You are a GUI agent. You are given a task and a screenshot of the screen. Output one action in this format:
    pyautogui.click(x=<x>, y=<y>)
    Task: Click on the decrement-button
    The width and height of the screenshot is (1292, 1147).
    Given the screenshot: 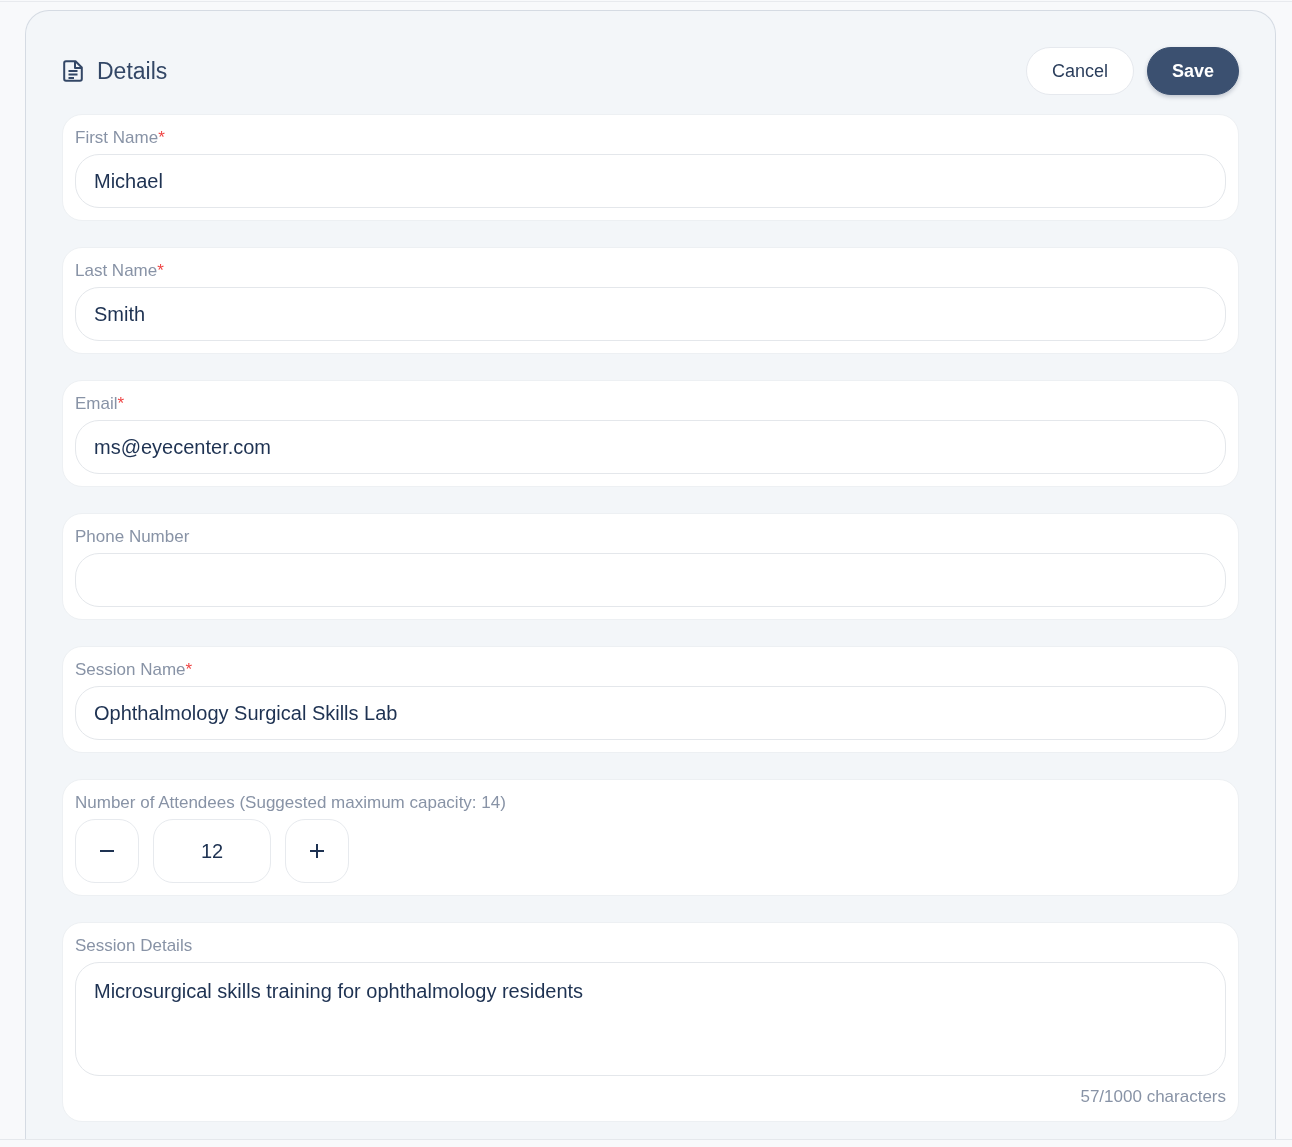 What is the action you would take?
    pyautogui.click(x=107, y=851)
    